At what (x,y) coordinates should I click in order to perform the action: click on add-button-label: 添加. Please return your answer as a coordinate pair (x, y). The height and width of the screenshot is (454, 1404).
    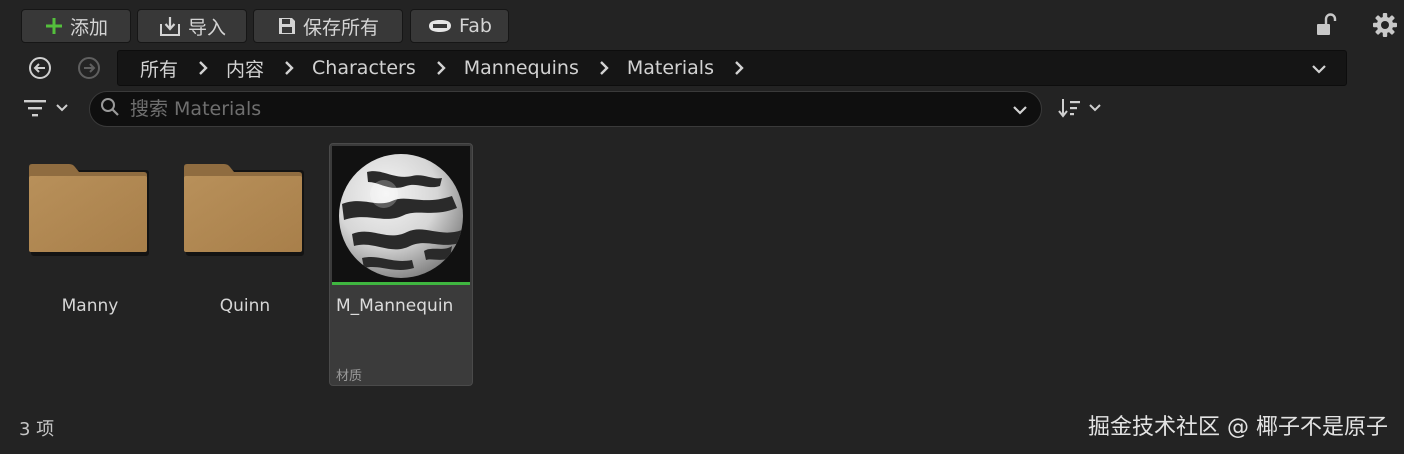
    Looking at the image, I should click on (88, 27).